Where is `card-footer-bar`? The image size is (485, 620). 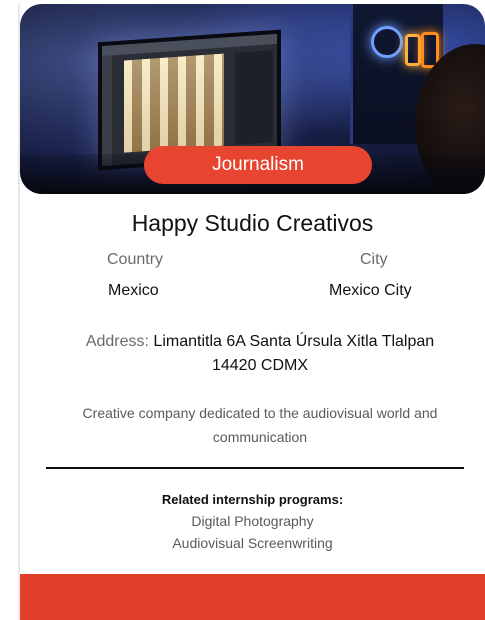
card-footer-bar is located at coordinates (252, 597).